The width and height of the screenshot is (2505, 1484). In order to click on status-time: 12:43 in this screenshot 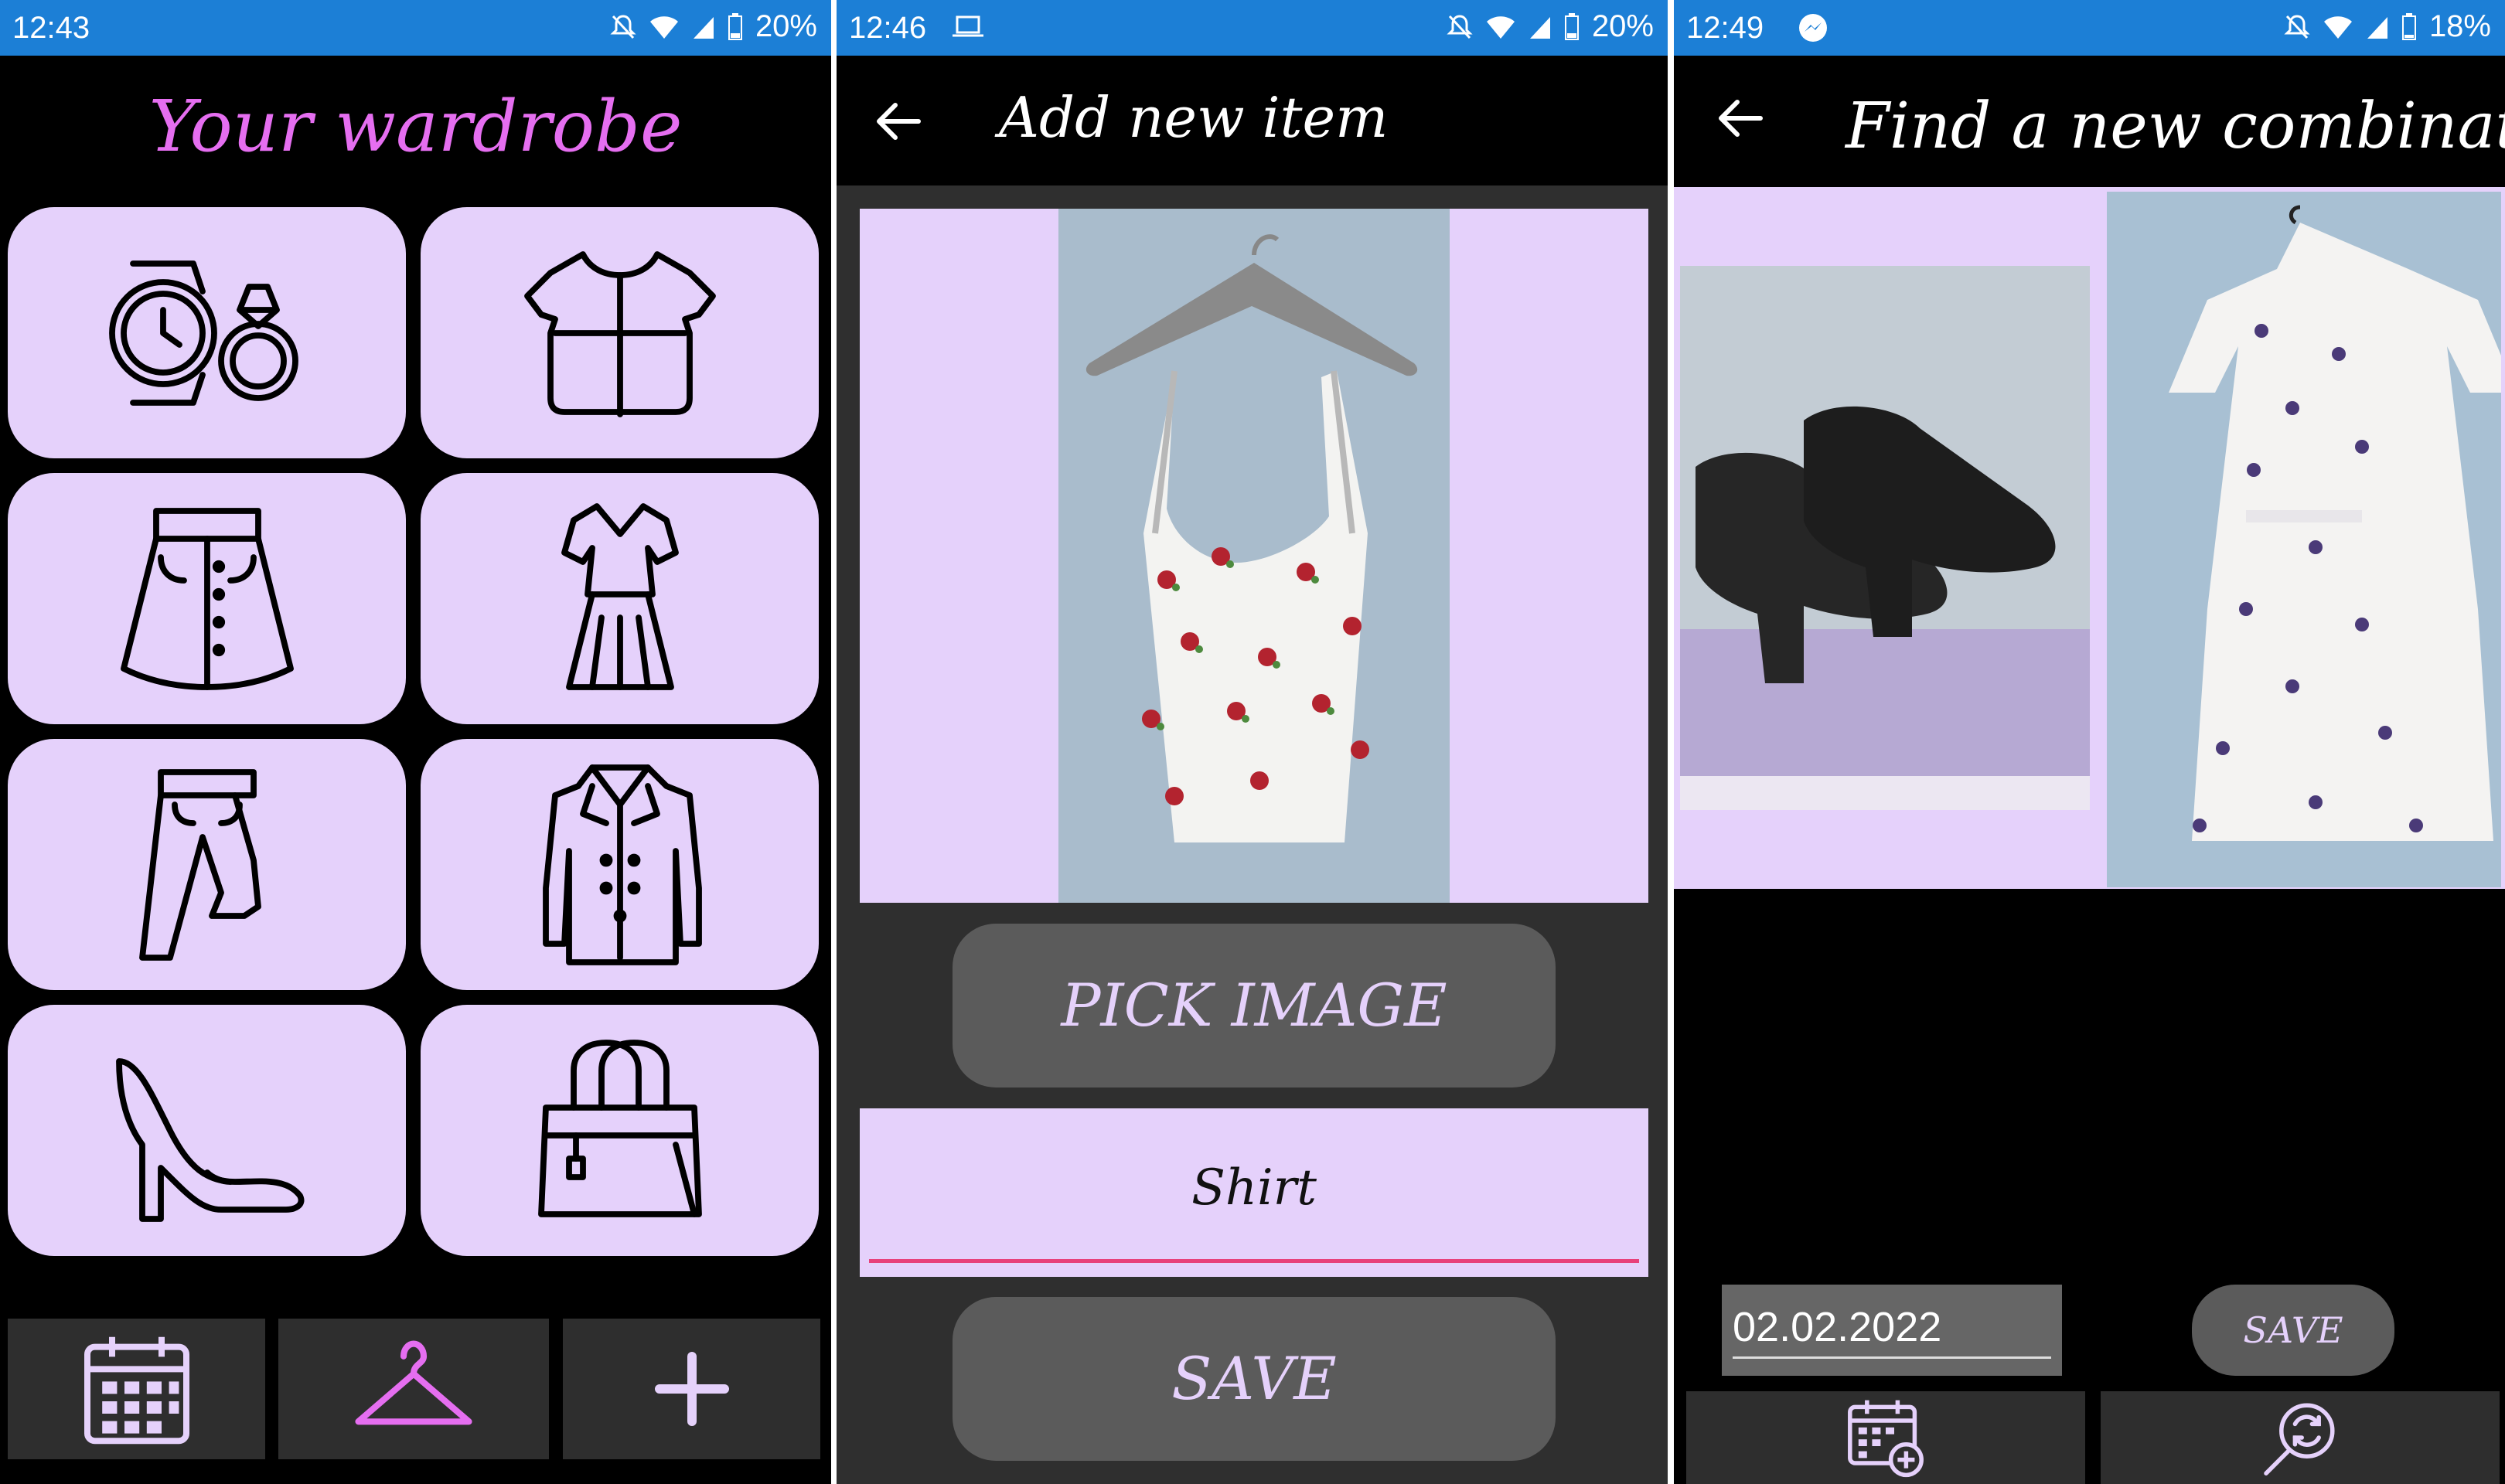, I will do `click(51, 28)`.